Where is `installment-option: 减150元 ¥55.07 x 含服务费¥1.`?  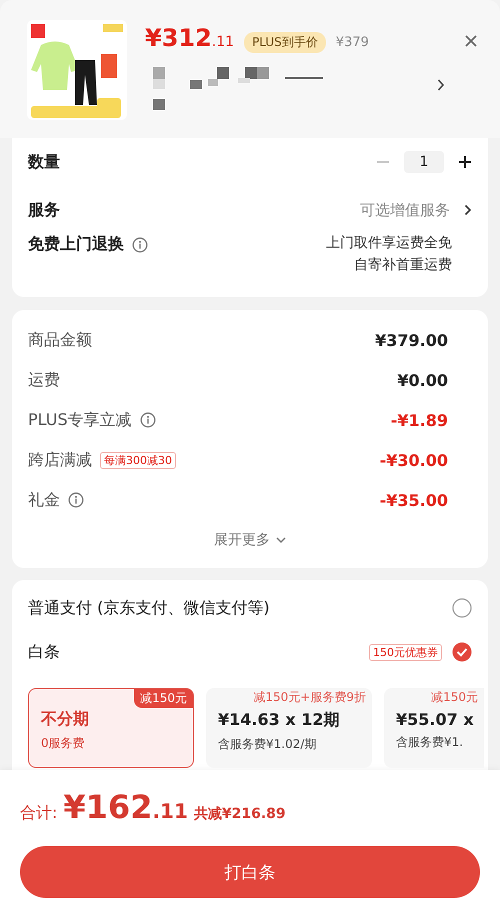 installment-option: 减150元 ¥55.07 x 含服务费¥1. is located at coordinates (434, 728).